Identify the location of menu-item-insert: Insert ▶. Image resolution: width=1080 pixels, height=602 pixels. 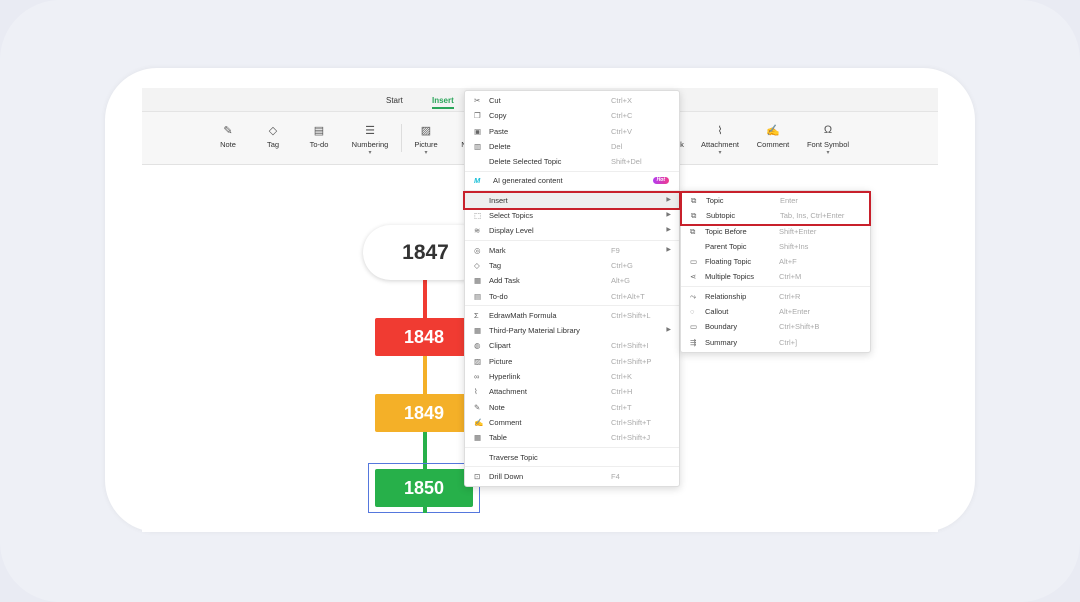
(572, 200).